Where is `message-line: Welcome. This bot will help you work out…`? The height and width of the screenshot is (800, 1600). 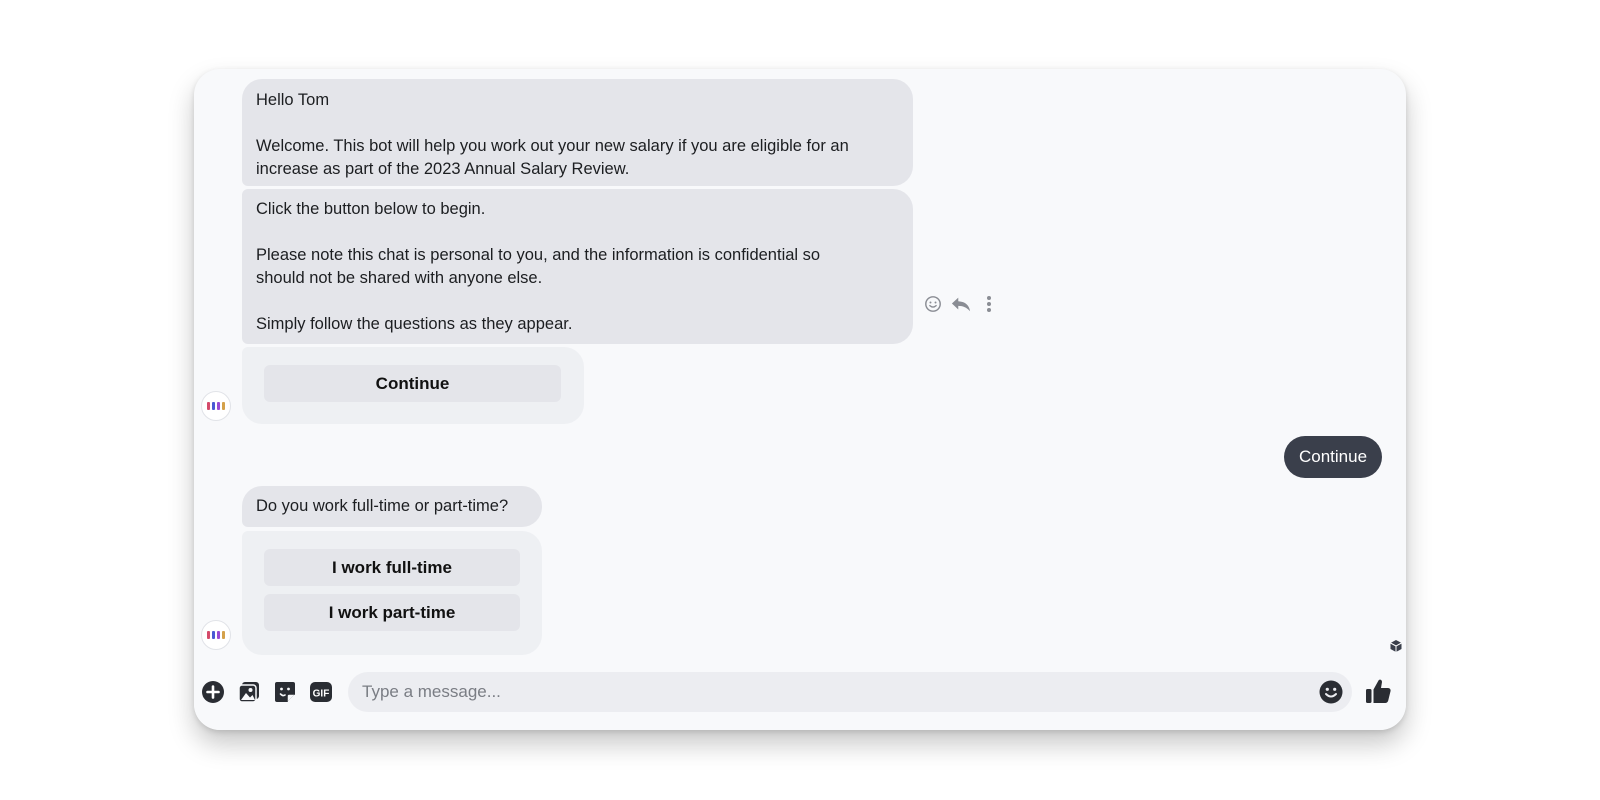
message-line: Welcome. This bot will help you work out… is located at coordinates (552, 146).